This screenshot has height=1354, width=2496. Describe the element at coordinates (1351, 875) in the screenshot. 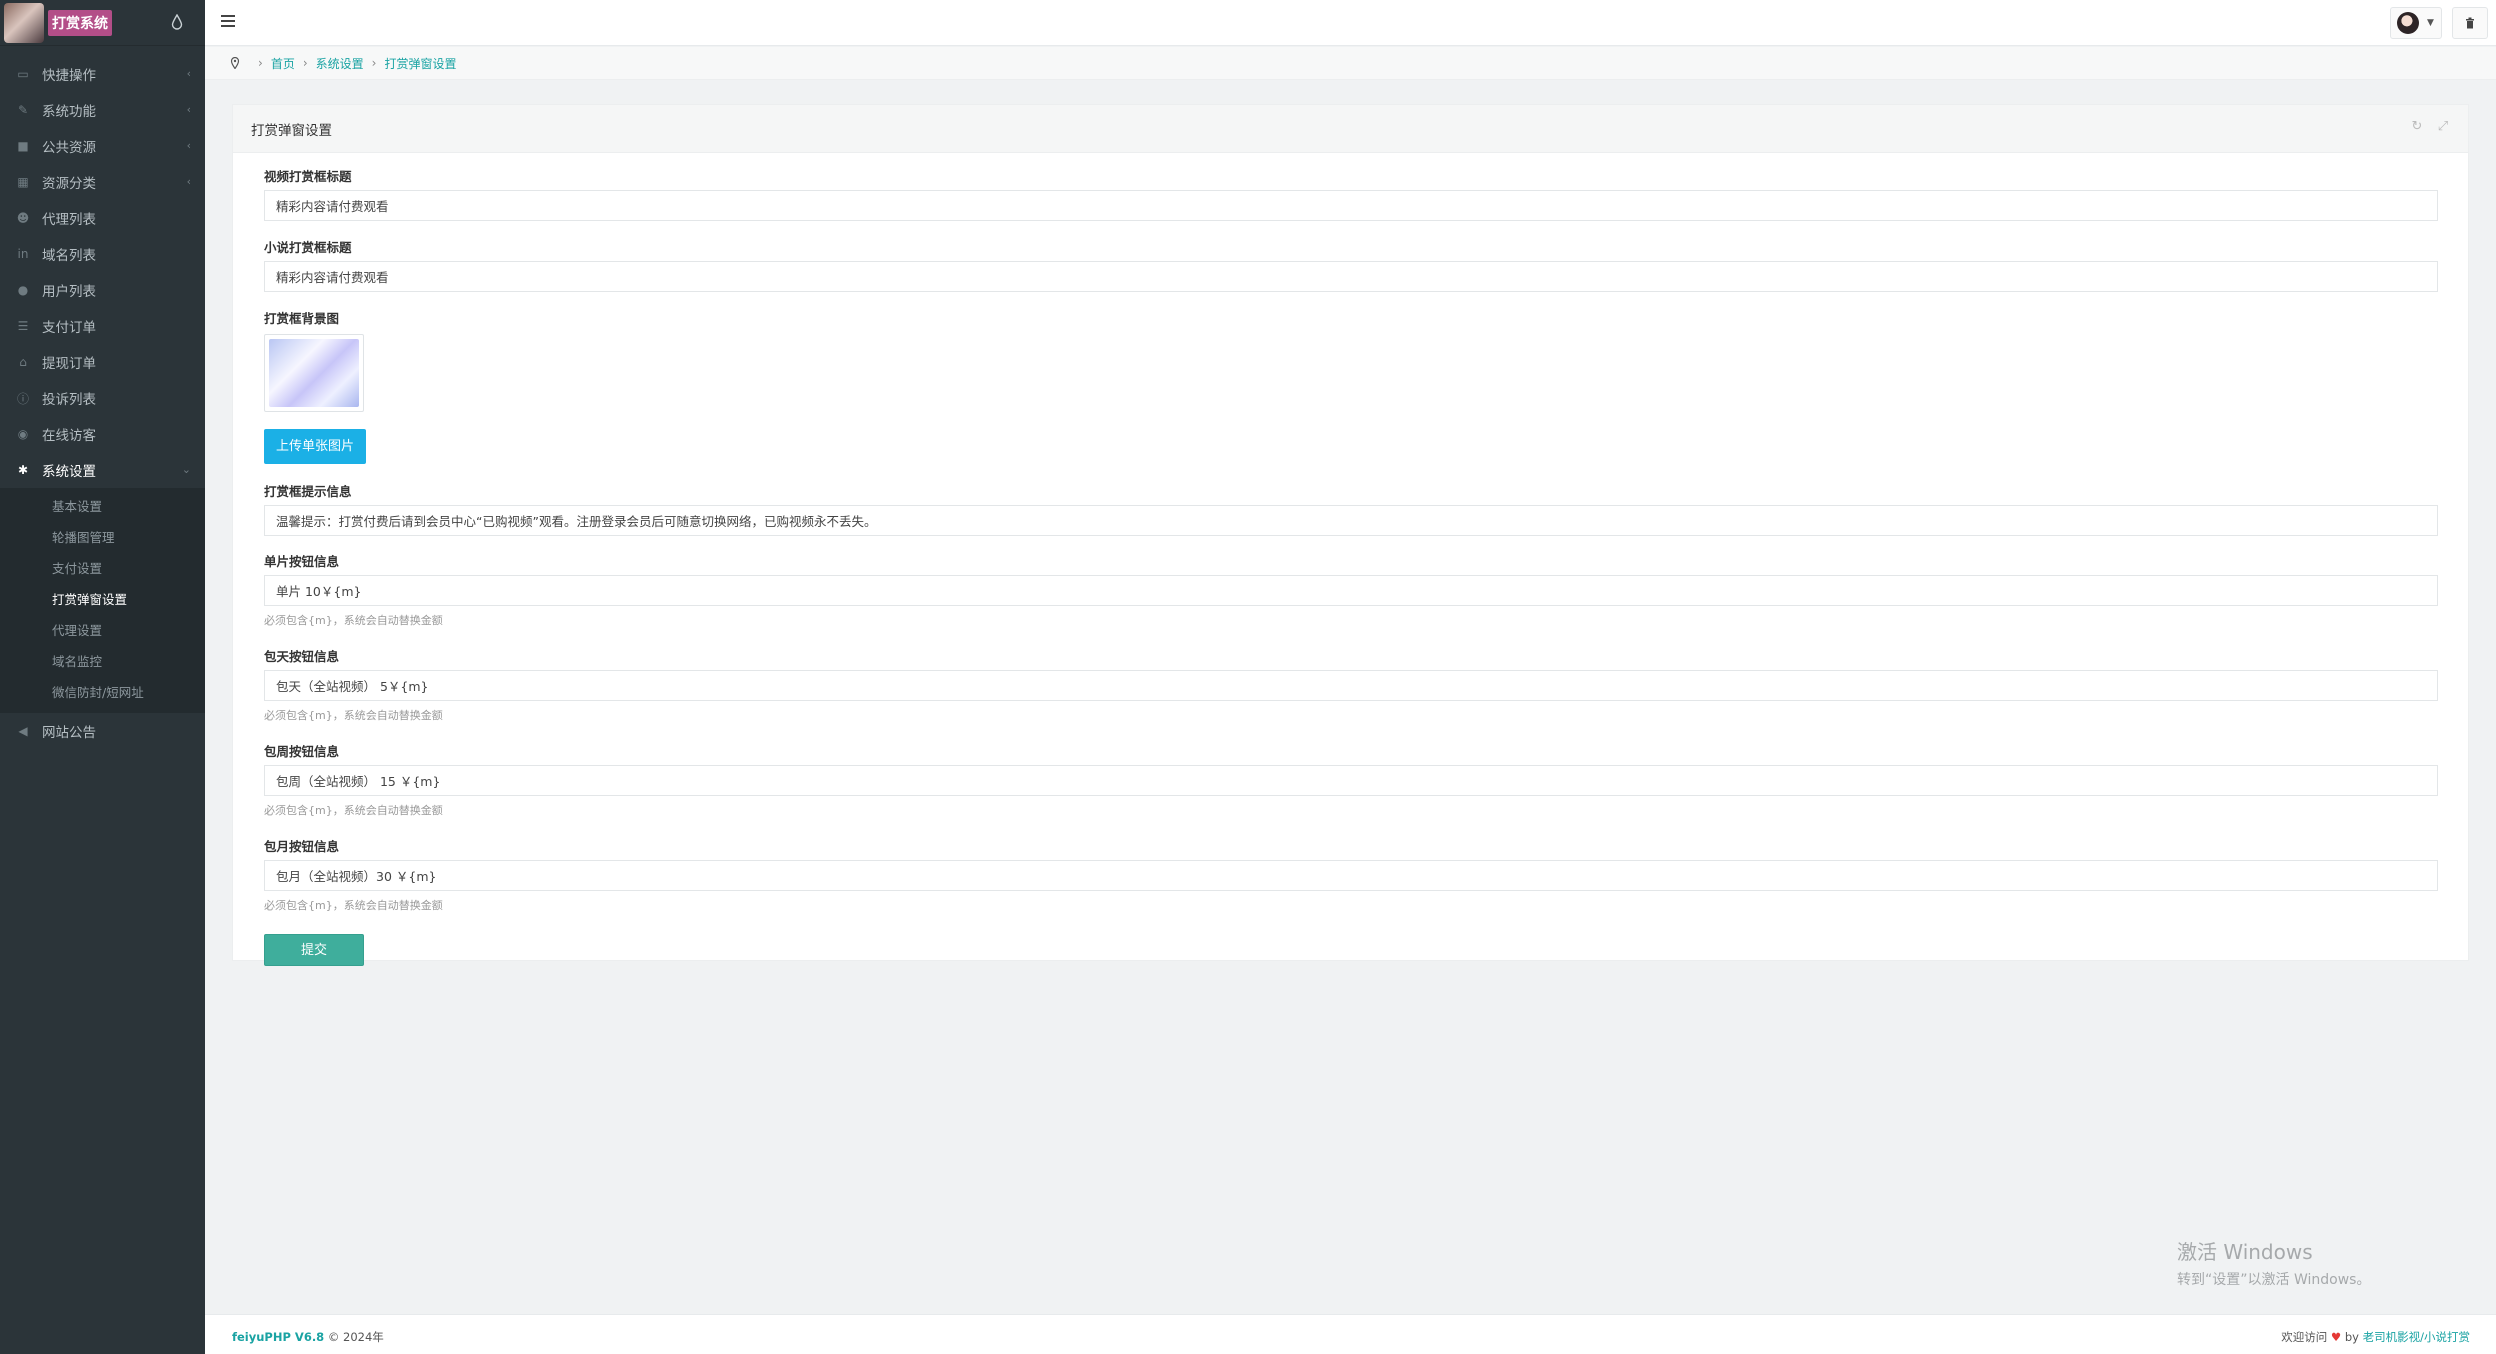

I see `month-button-input: 包月（全站视频）30 ￥{m}` at that location.